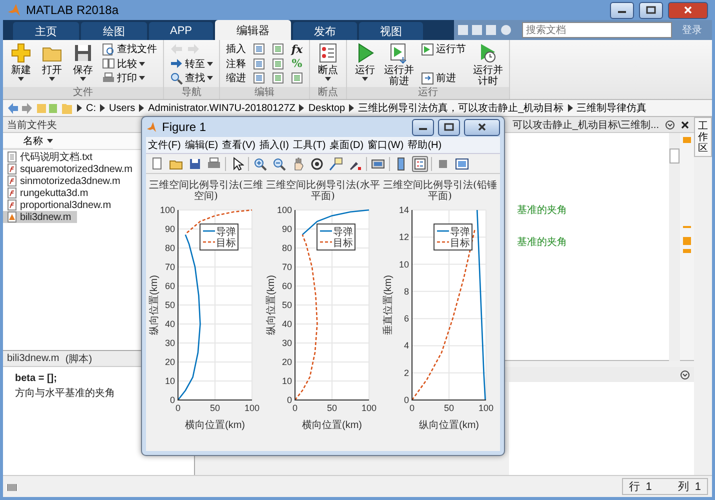 Image resolution: width=715 pixels, height=500 pixels. I want to click on path-crumb: Desktop, so click(322, 108).